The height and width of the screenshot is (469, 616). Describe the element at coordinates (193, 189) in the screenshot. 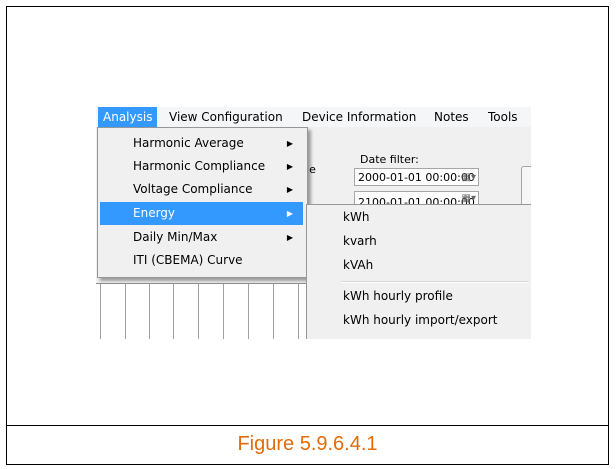

I see `menu-item-label: Voltage Compliance` at that location.